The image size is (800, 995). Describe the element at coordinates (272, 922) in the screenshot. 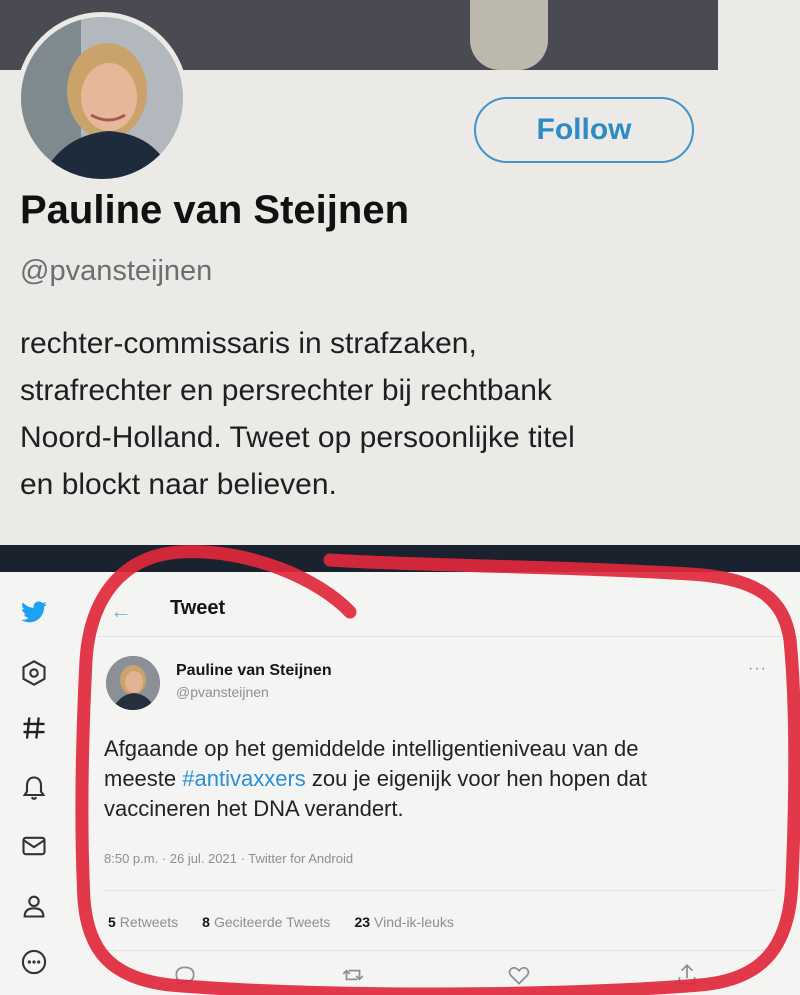

I see `quote-tweets-label: Geciteerde Tweets` at that location.